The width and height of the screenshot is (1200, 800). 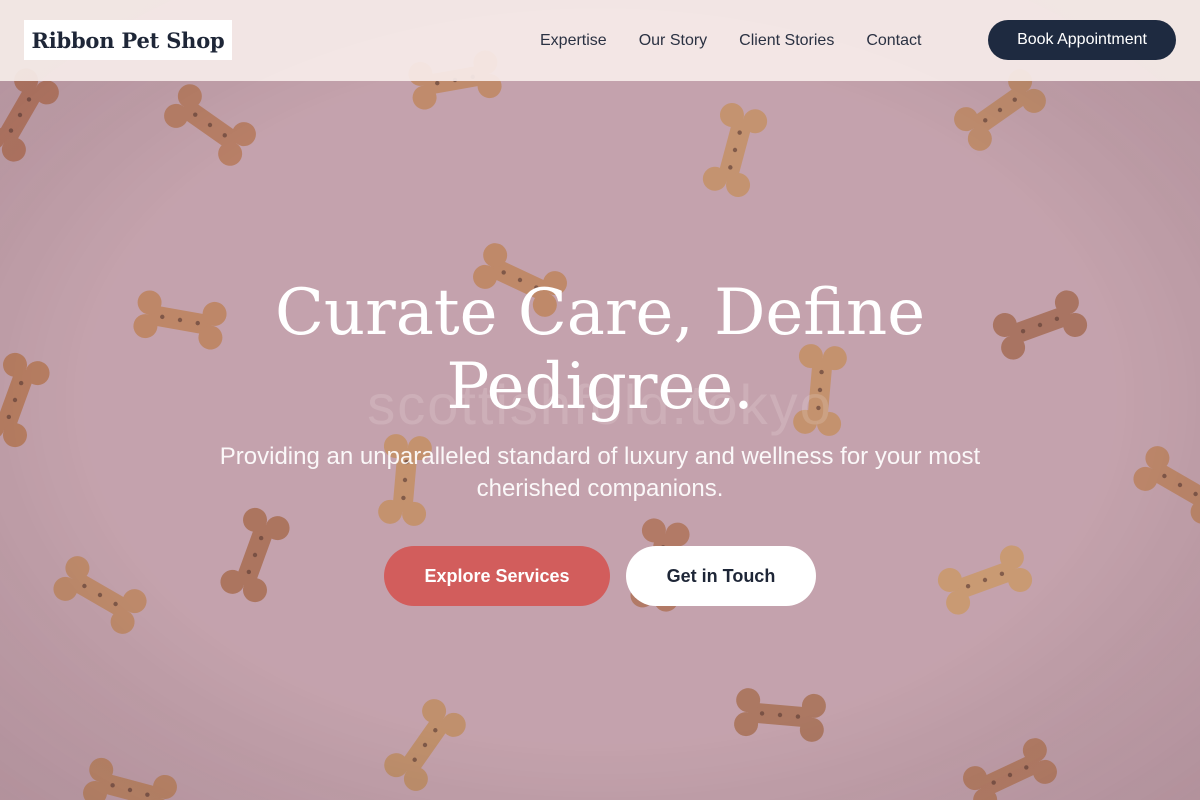 I want to click on book-appointment-button: Book Appointment, so click(x=1082, y=40).